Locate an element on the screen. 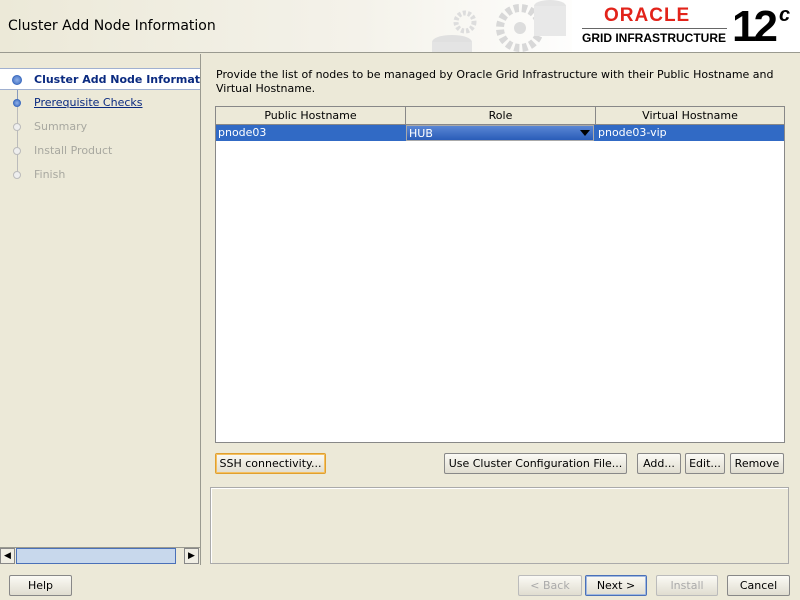 The width and height of the screenshot is (800, 600). next-button: Next > is located at coordinates (616, 585).